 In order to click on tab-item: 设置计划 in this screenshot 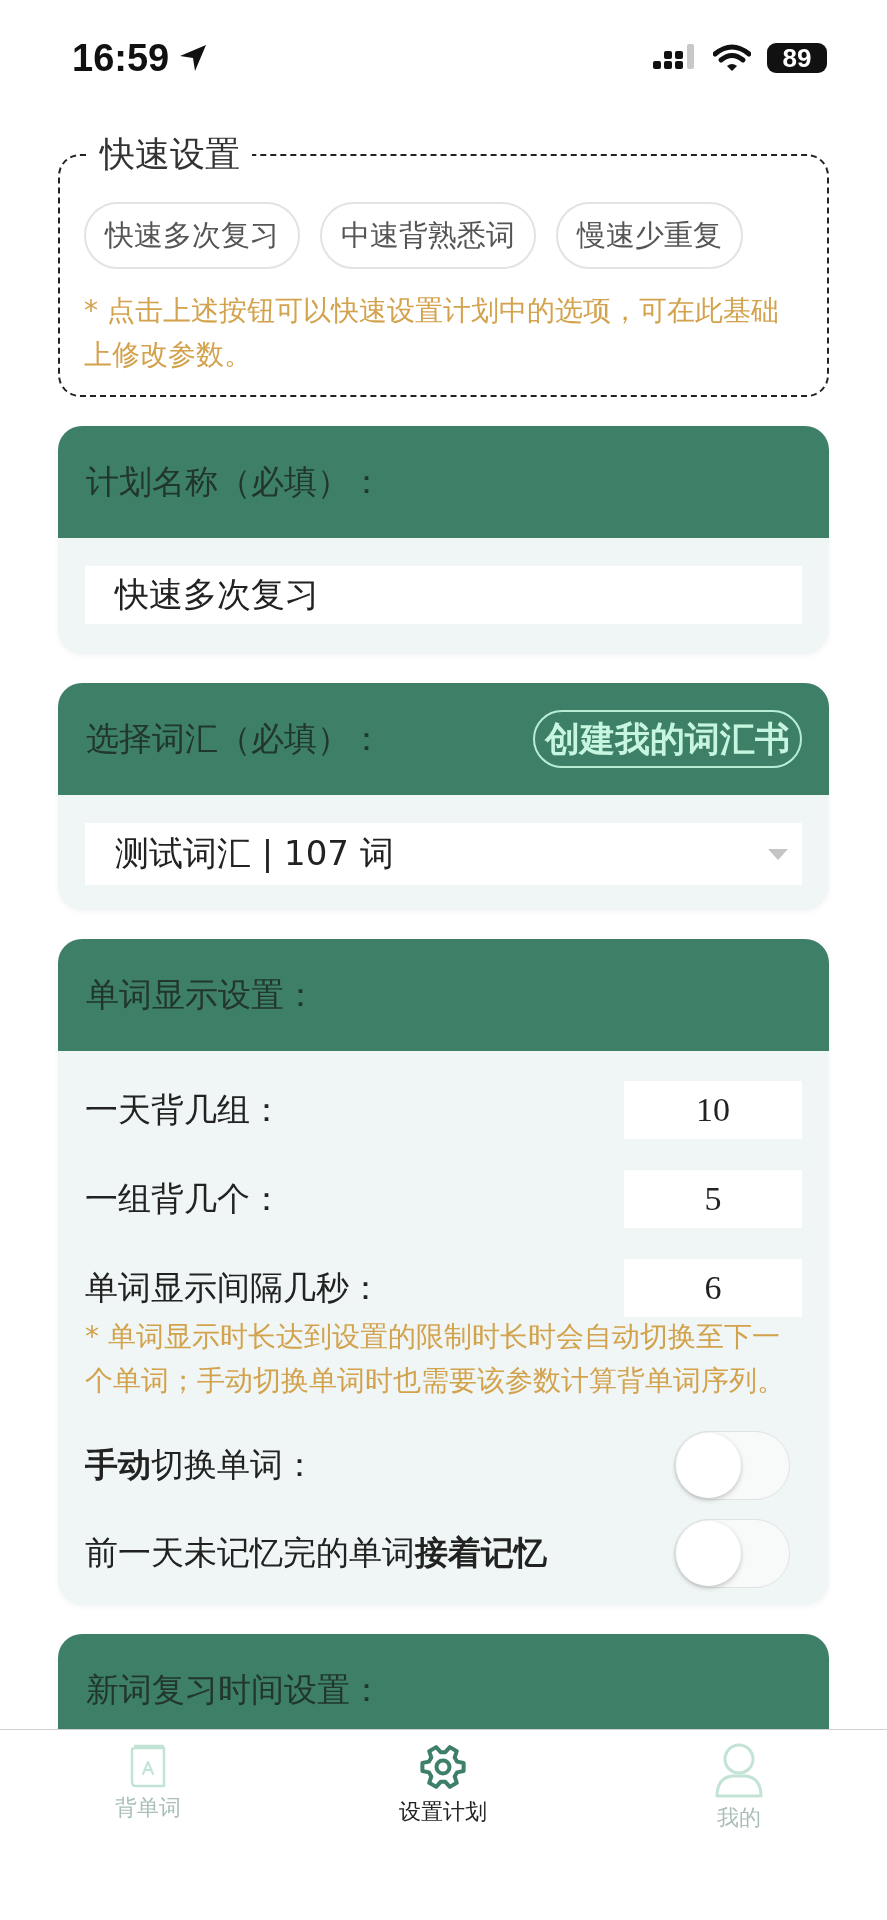, I will do `click(443, 1780)`.